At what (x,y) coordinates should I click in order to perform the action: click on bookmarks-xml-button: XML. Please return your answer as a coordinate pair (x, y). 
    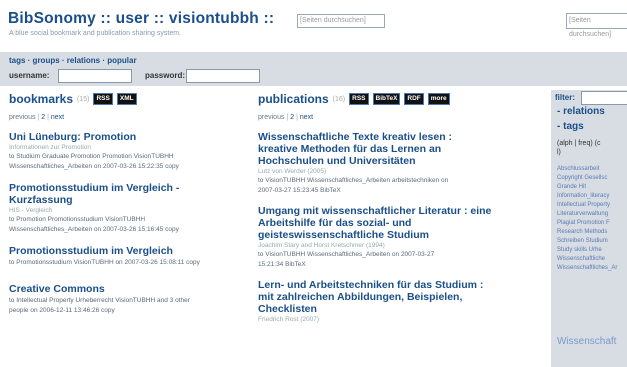
    Looking at the image, I should click on (126, 99).